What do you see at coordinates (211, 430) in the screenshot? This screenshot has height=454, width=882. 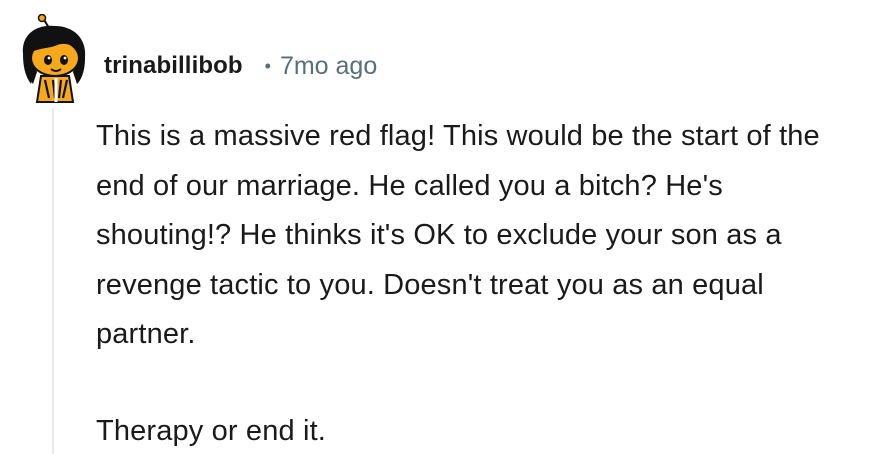 I see `comment-paragraph: Therapy or end it.` at bounding box center [211, 430].